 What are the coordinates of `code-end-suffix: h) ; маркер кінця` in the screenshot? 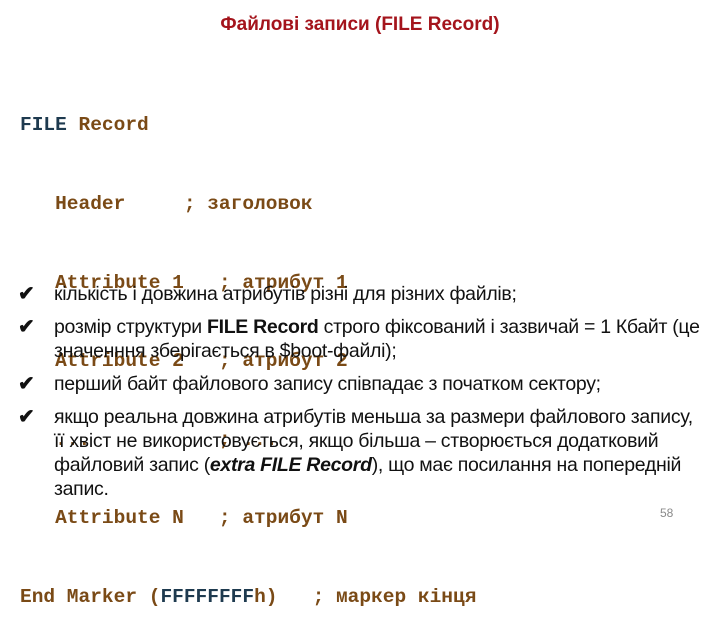 It's located at (365, 596).